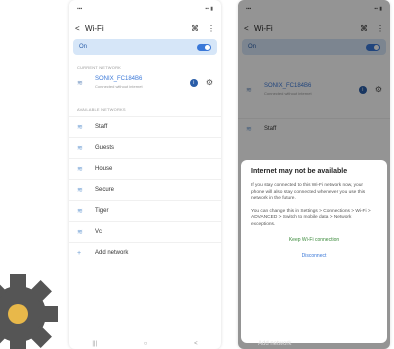 This screenshot has height=349, width=394. What do you see at coordinates (119, 86) in the screenshot?
I see `current-network-status: Connected without internet` at bounding box center [119, 86].